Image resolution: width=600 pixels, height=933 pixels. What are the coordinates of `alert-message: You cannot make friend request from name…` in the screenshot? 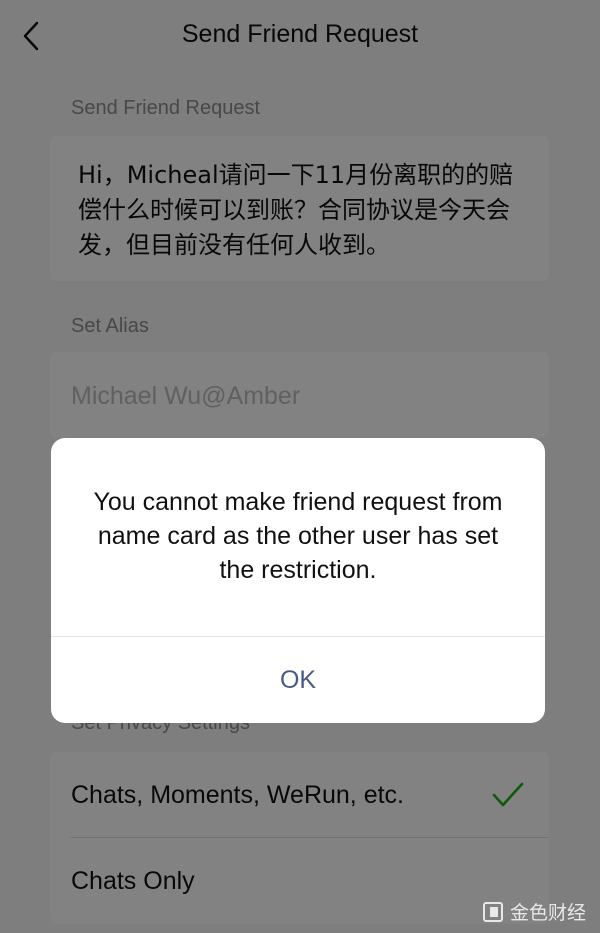 It's located at (298, 536).